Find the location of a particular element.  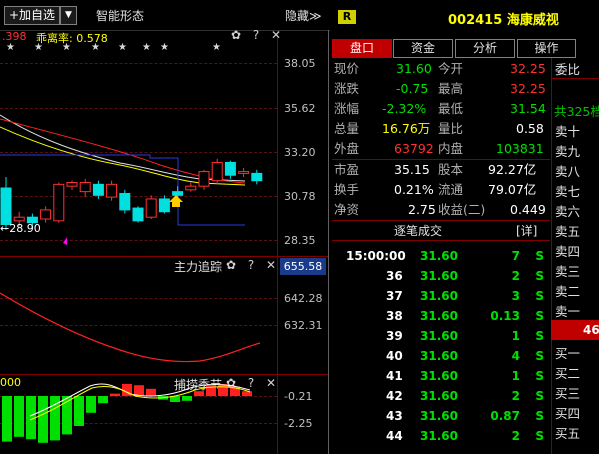

quote-row: 换手 0.21% 流通 79.07亿 is located at coordinates (441, 190).